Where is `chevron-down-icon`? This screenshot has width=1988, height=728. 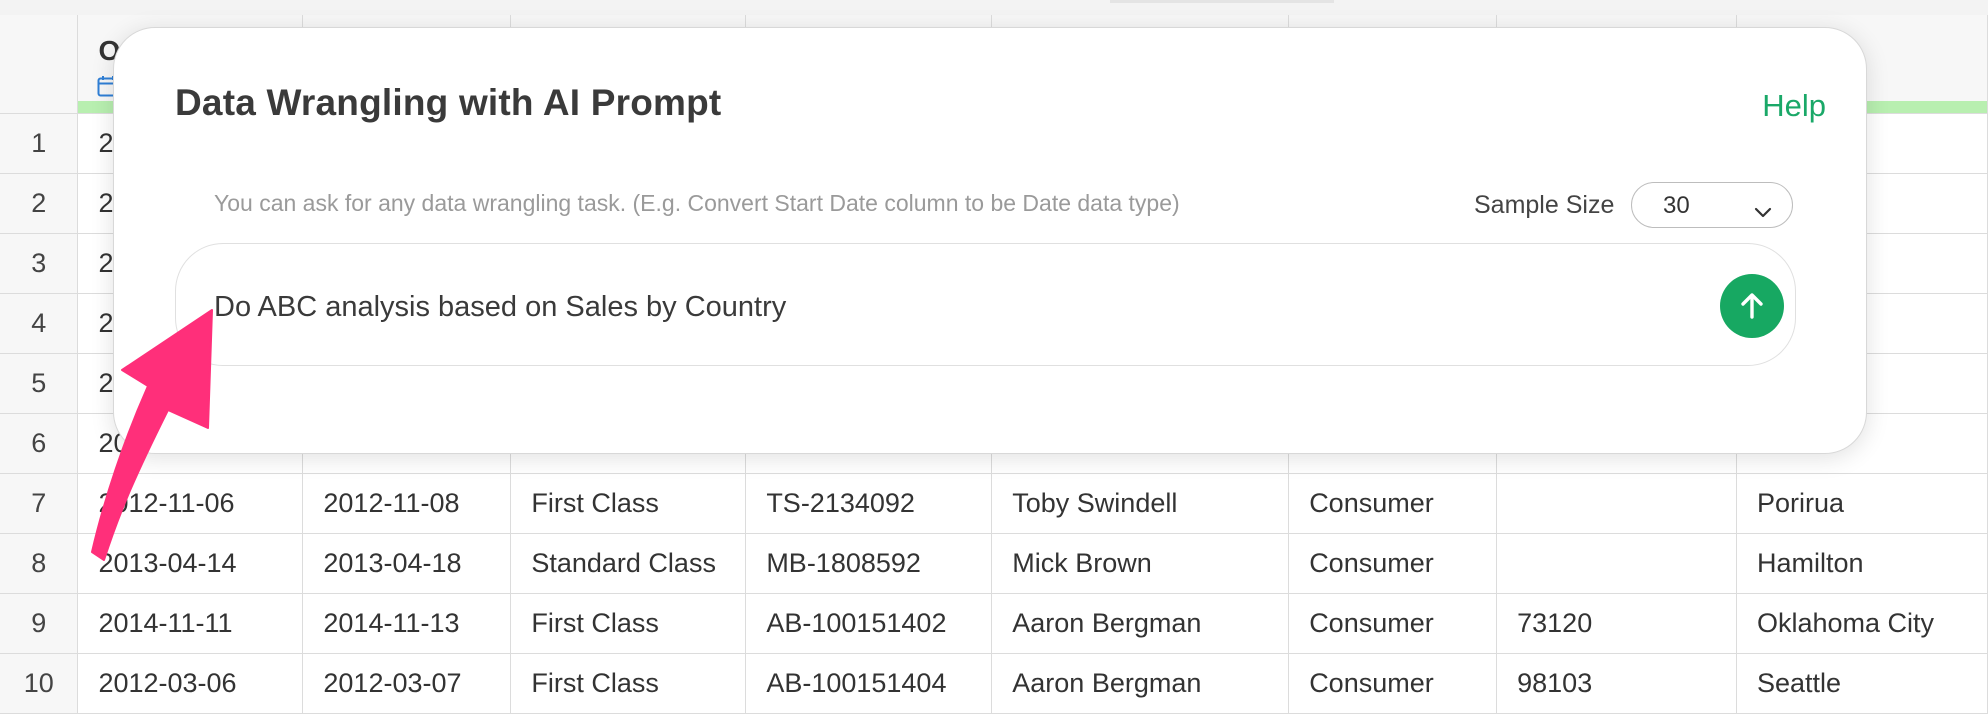 chevron-down-icon is located at coordinates (1763, 212).